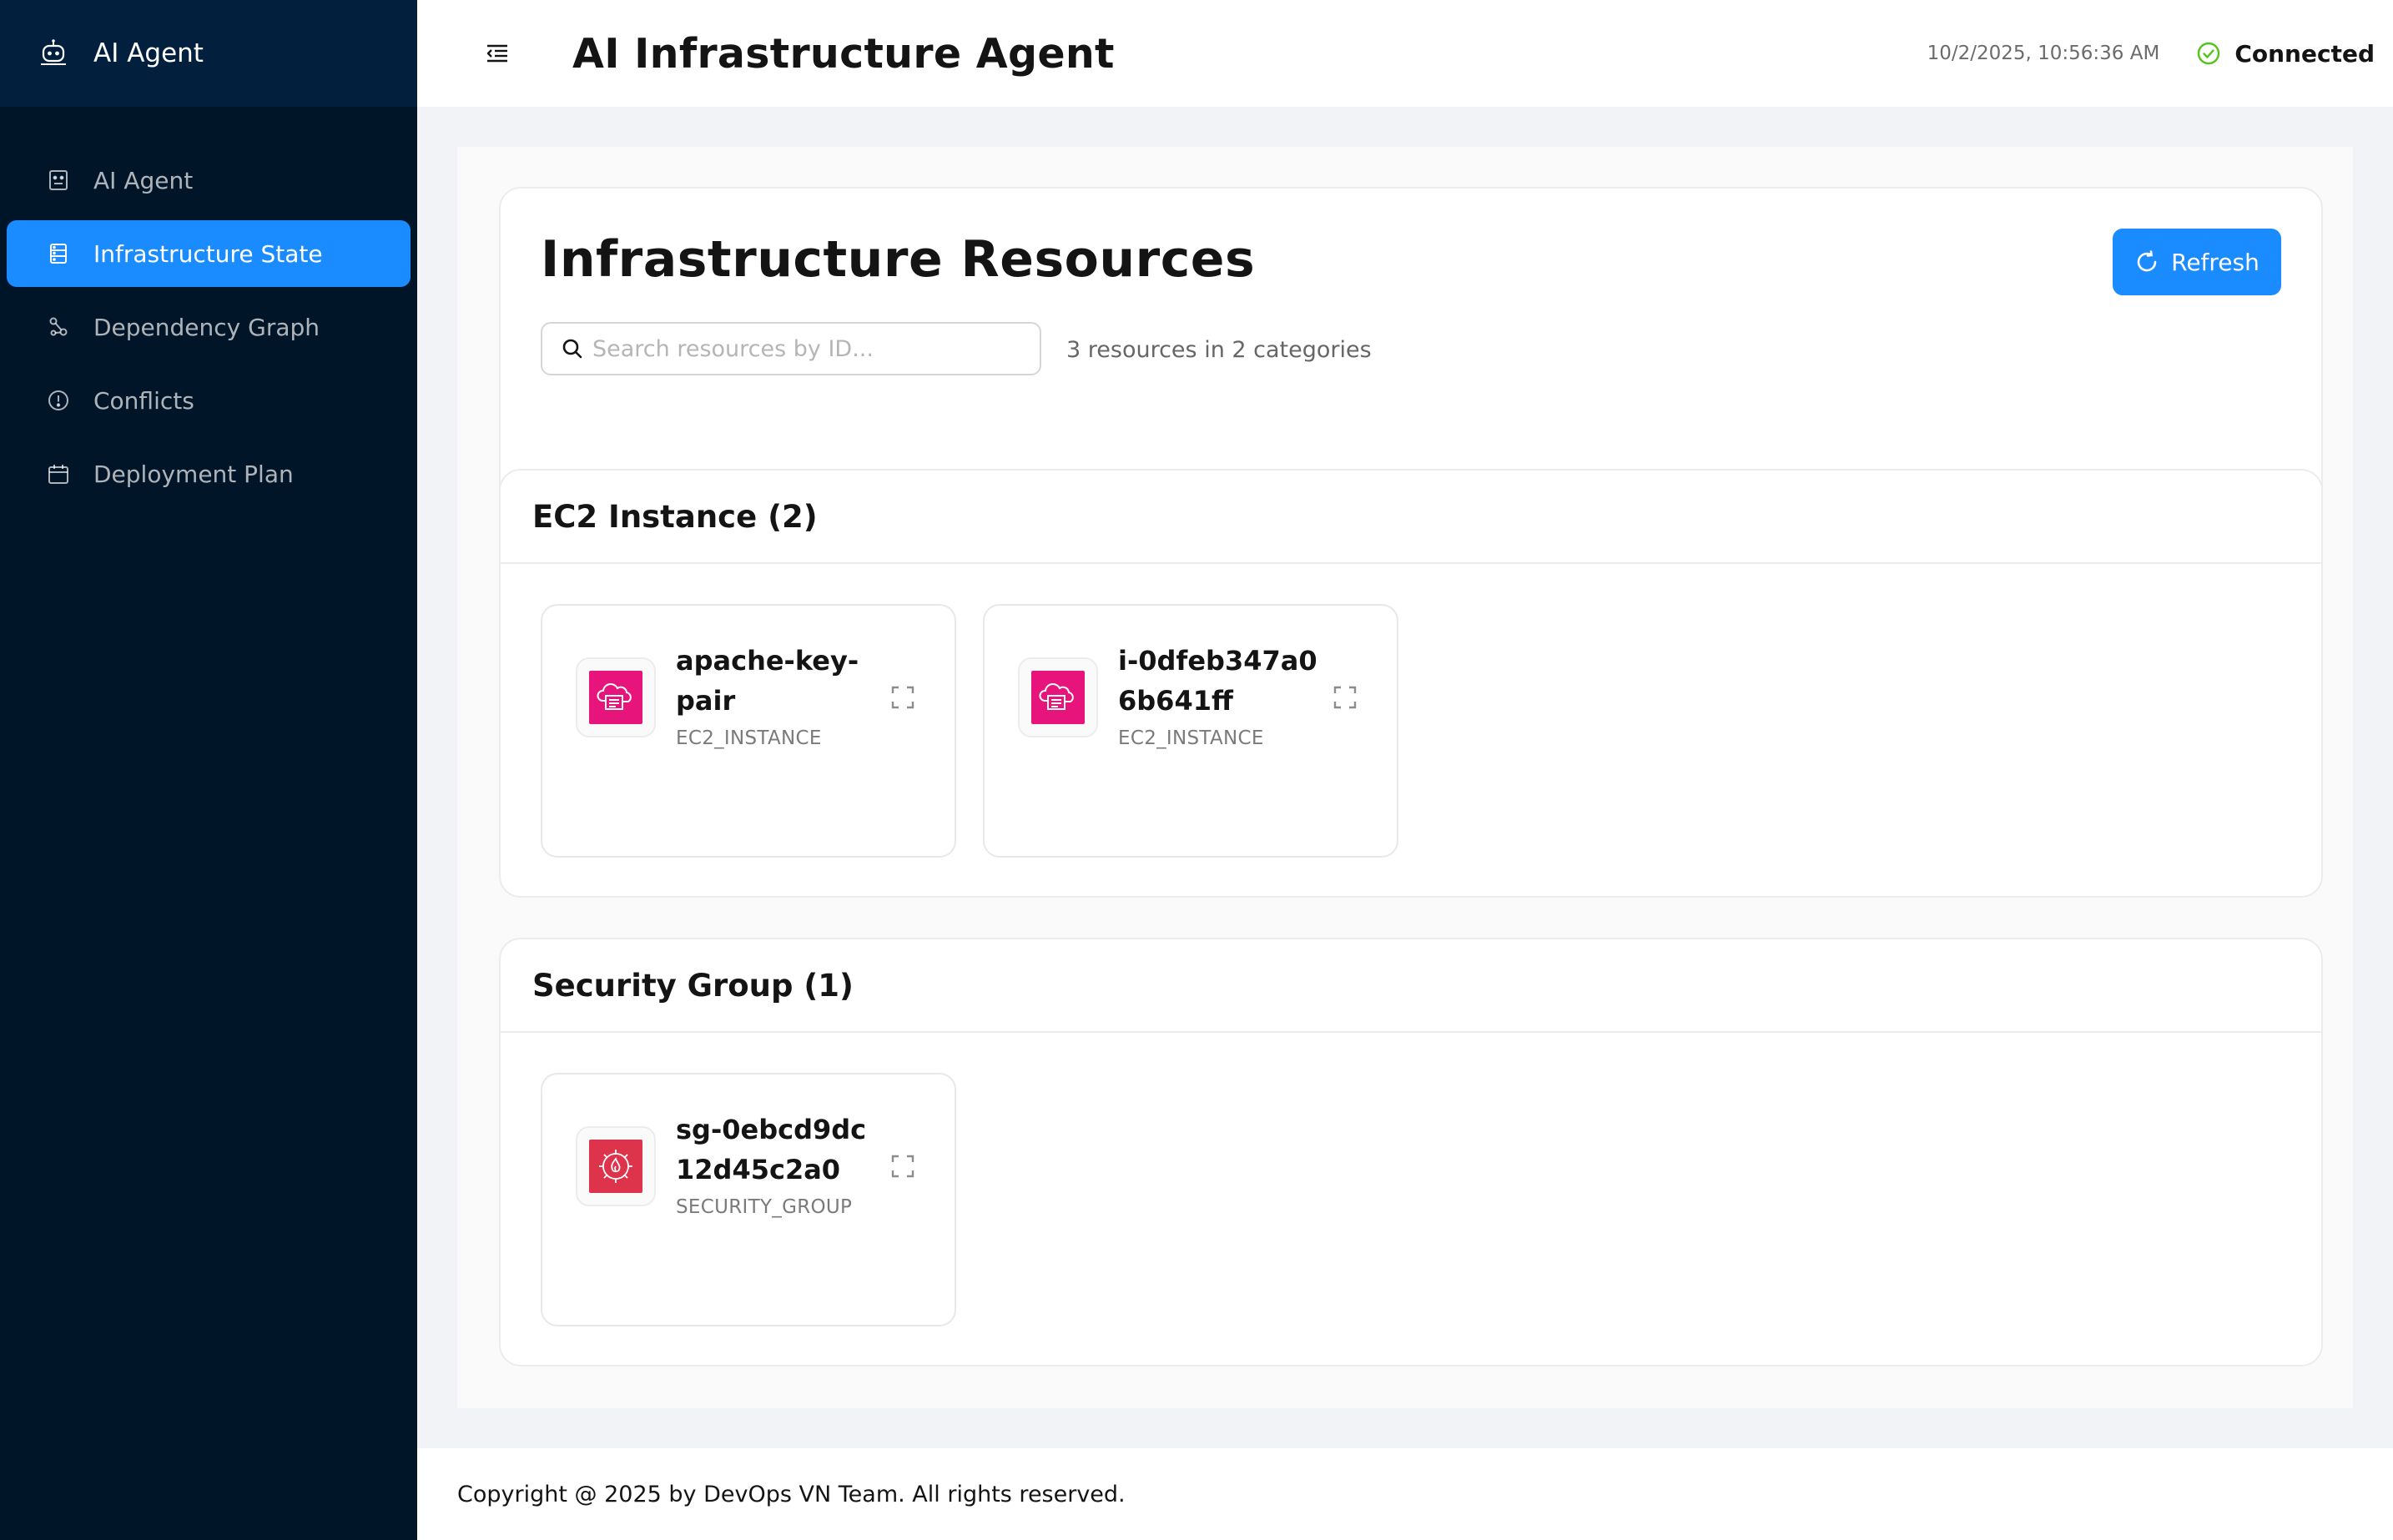 This screenshot has height=1540, width=2393. I want to click on sidebar-item-label: Deployment Plan, so click(193, 474).